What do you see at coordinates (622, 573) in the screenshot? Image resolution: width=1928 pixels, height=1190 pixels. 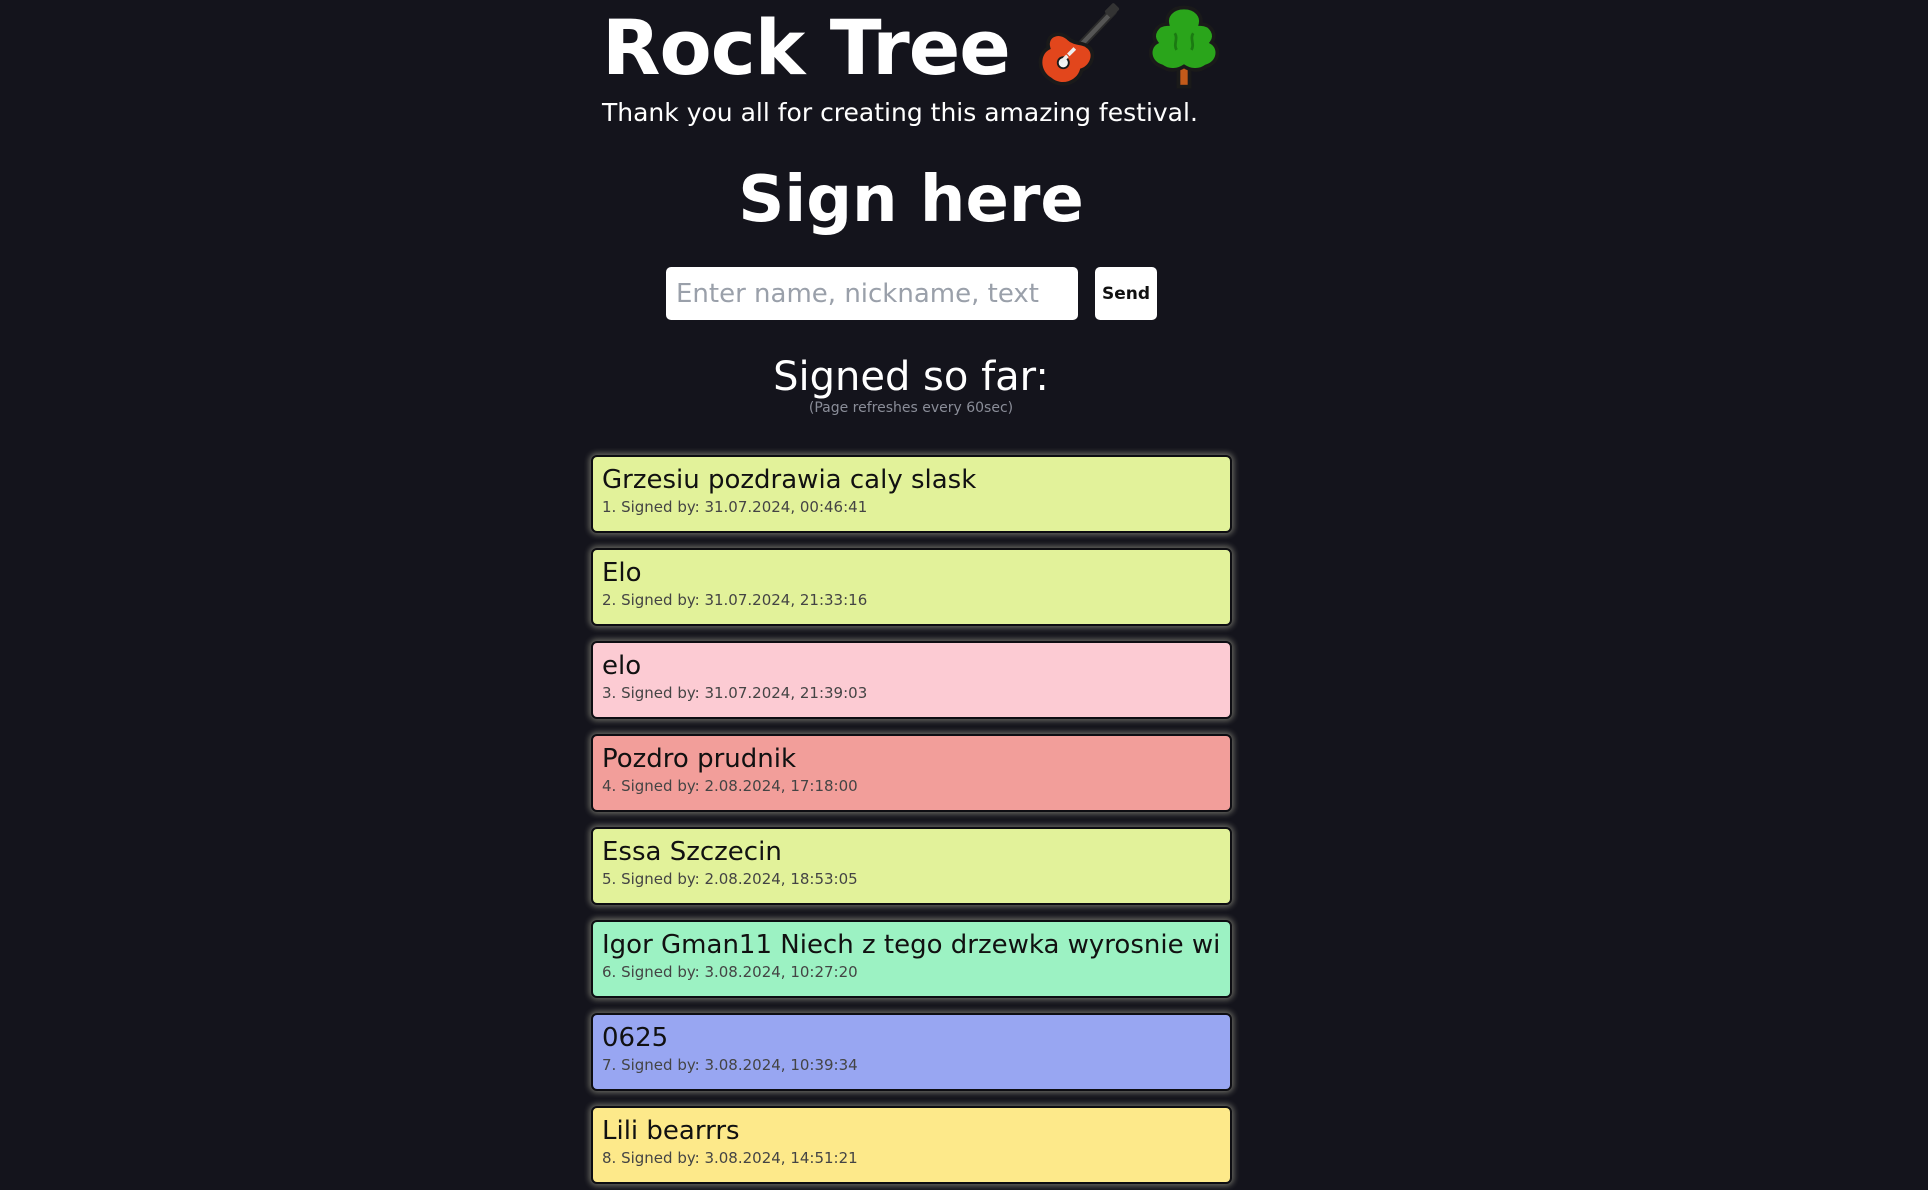 I see `signature-text: Elo` at bounding box center [622, 573].